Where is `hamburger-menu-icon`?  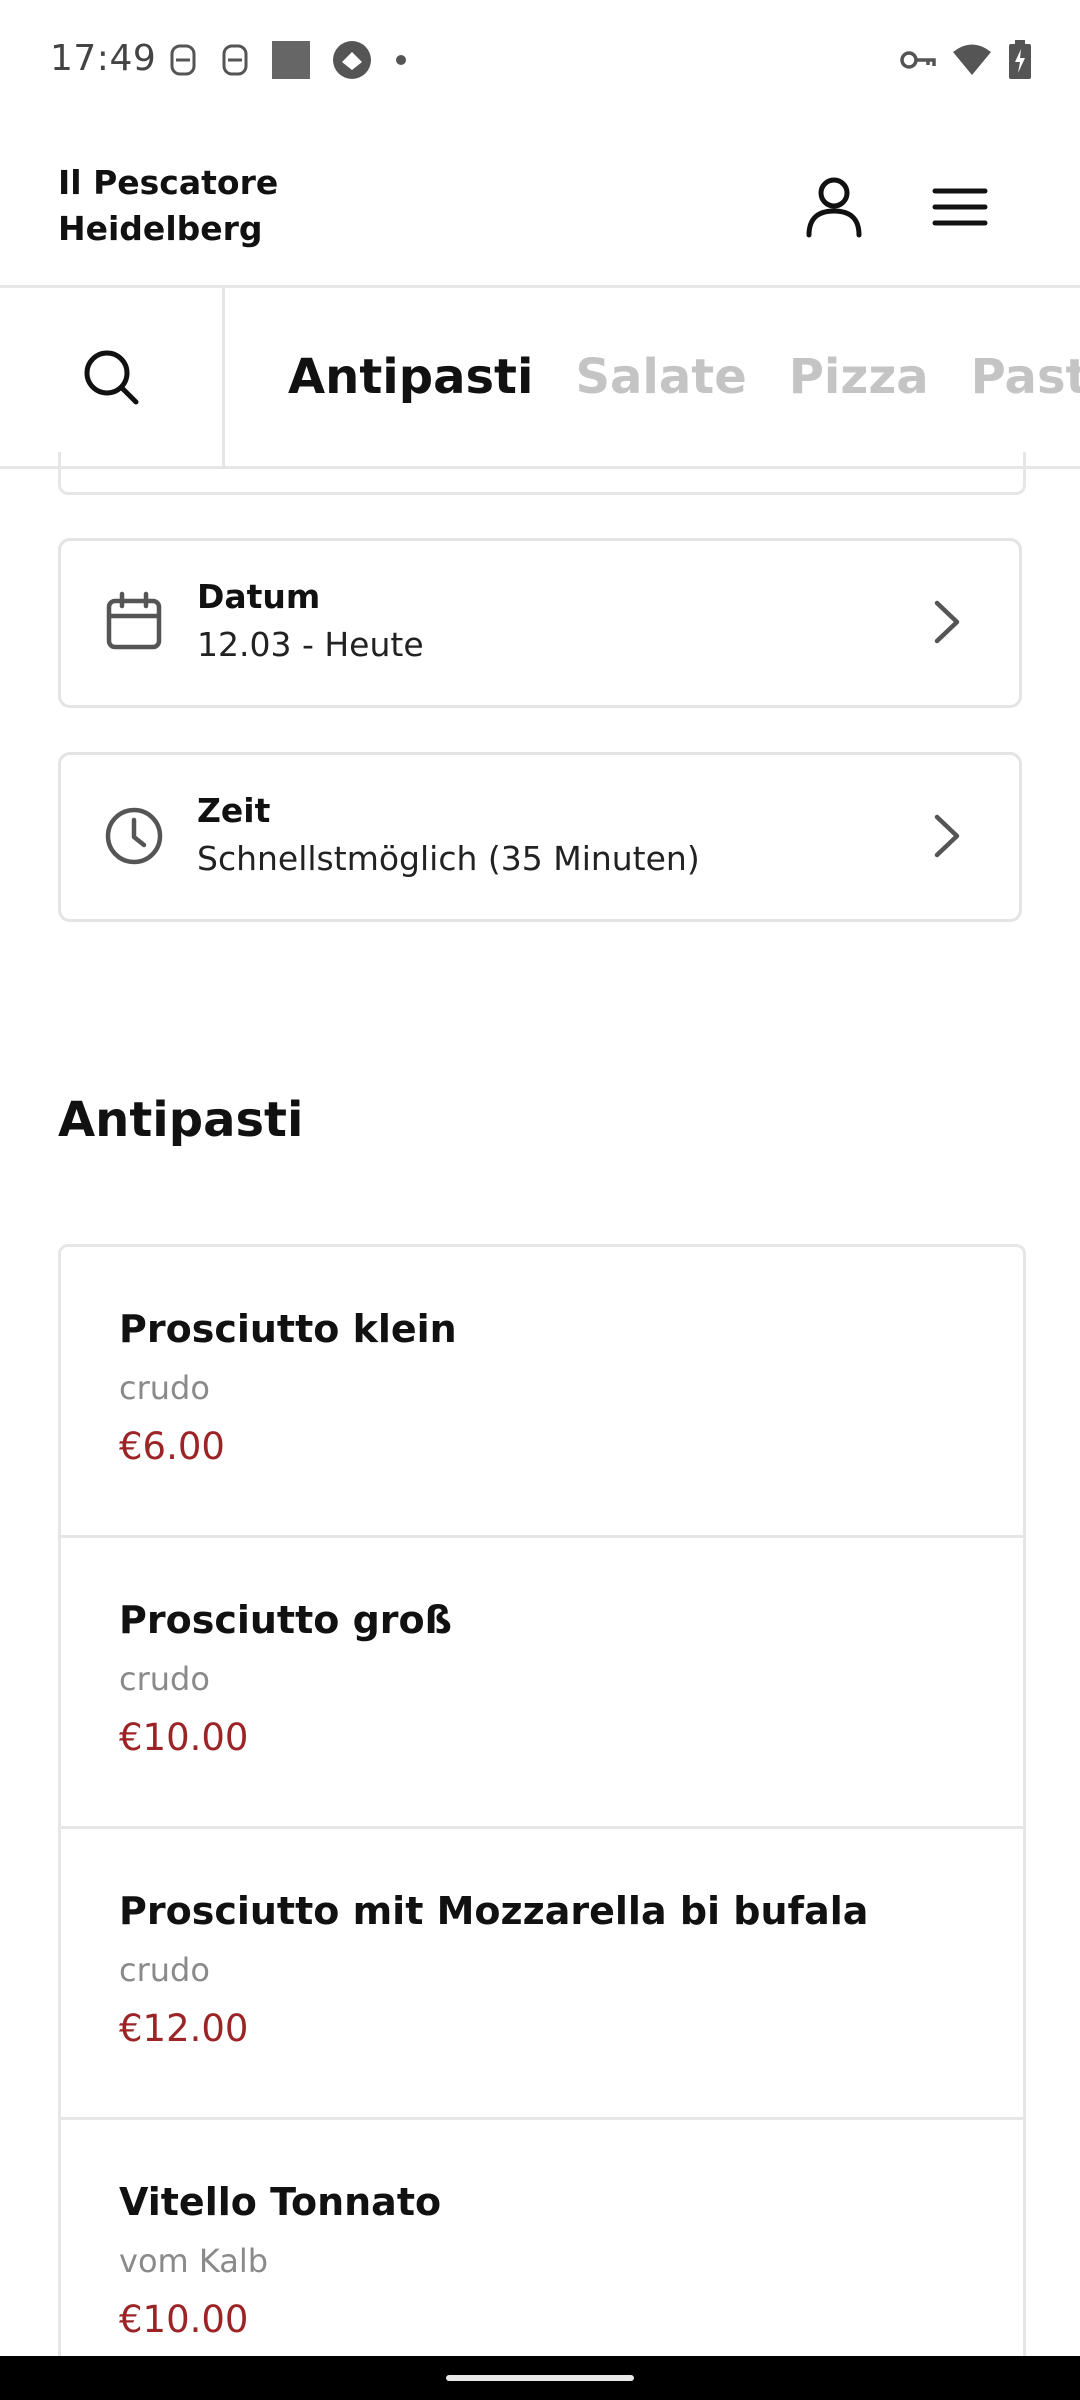 hamburger-menu-icon is located at coordinates (960, 207).